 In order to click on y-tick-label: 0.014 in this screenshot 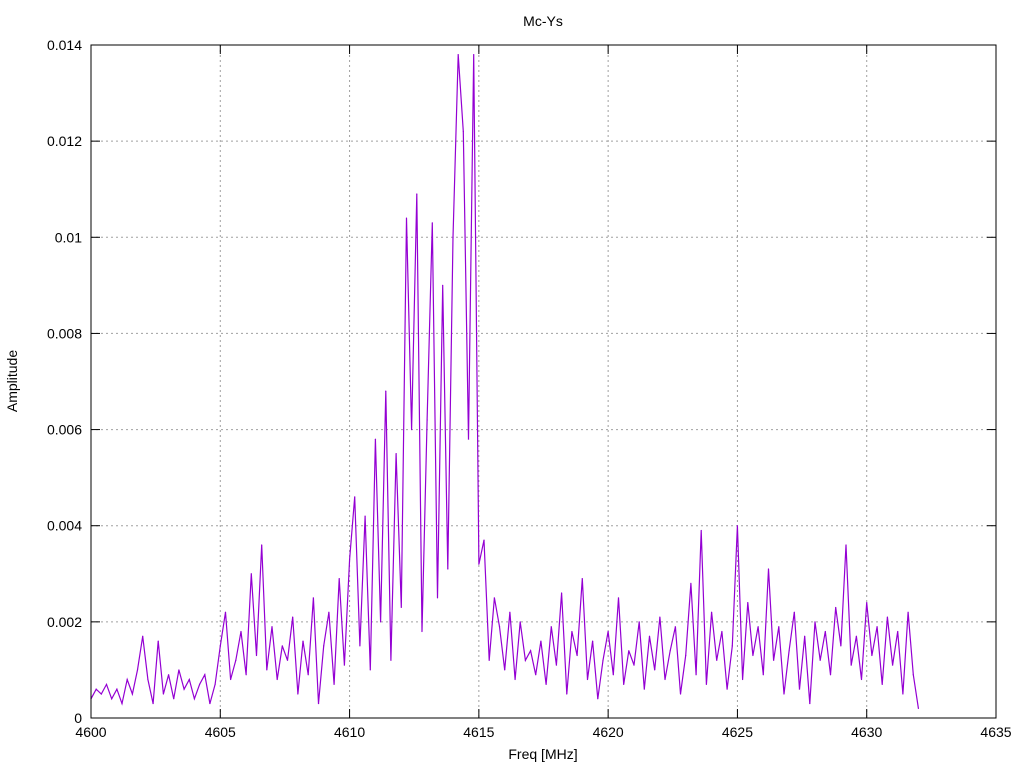, I will do `click(64, 45)`.